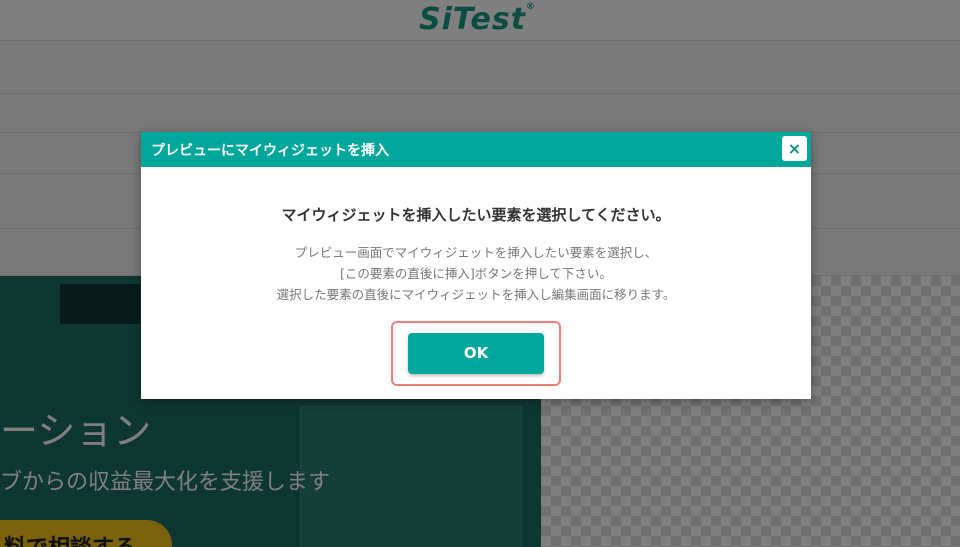  Describe the element at coordinates (476, 252) in the screenshot. I see `description-line: プレビュー画面でマイウィジェットを挿入したい要素を選択し、` at that location.